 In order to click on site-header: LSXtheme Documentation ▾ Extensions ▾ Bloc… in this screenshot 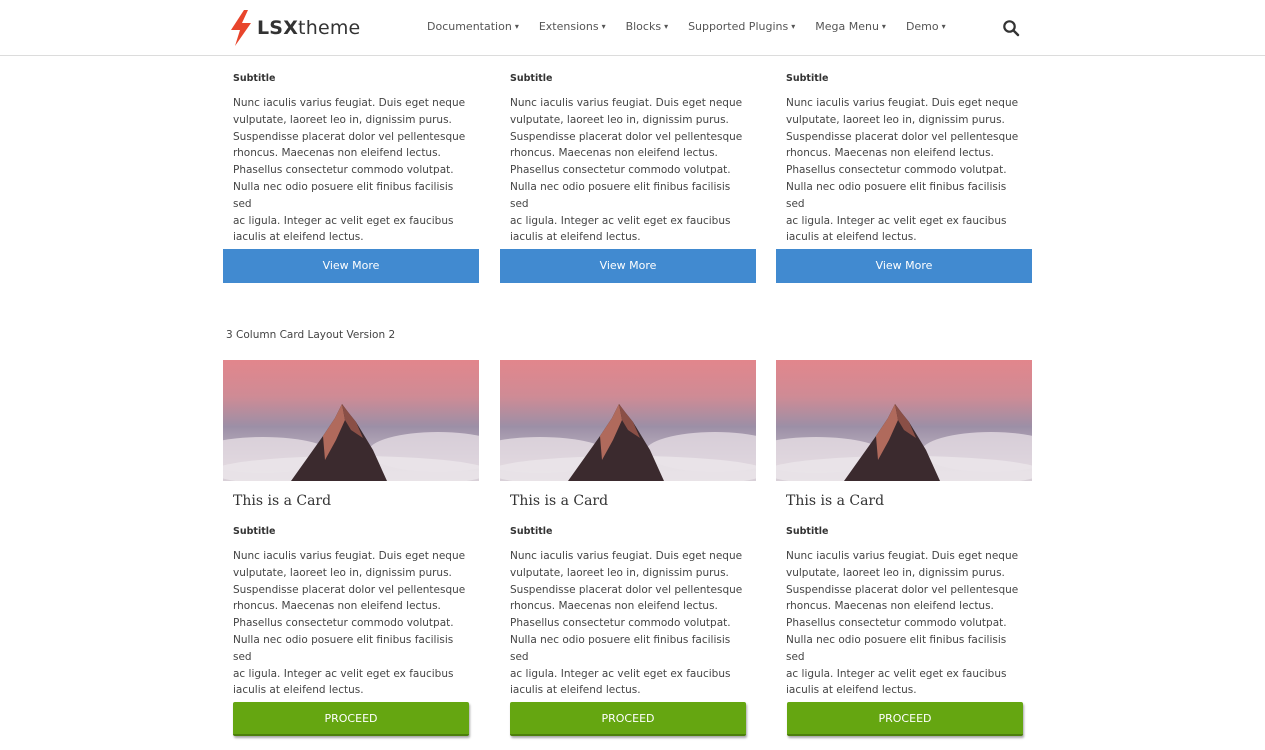, I will do `click(632, 28)`.